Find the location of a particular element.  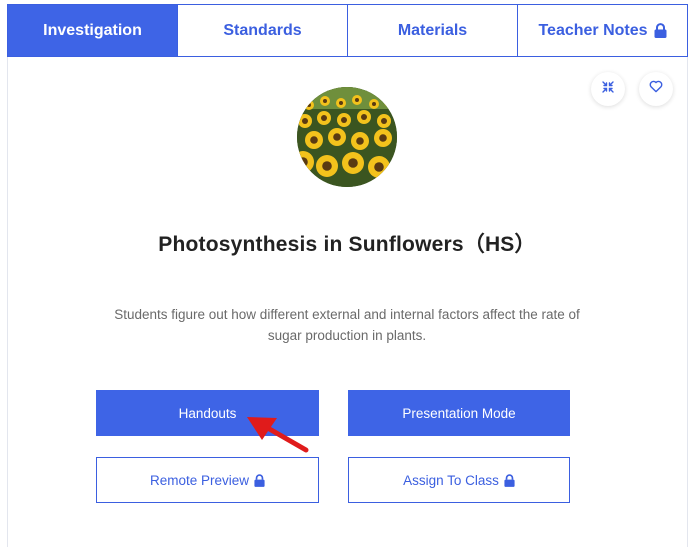

presentation-mode-button: Presentation Mode is located at coordinates (459, 413).